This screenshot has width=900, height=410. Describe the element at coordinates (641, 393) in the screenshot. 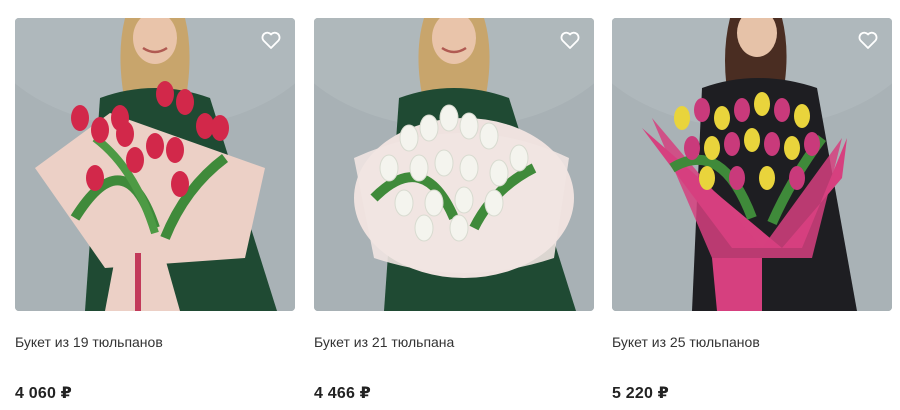

I see `product-price: 5 220 ₽` at that location.